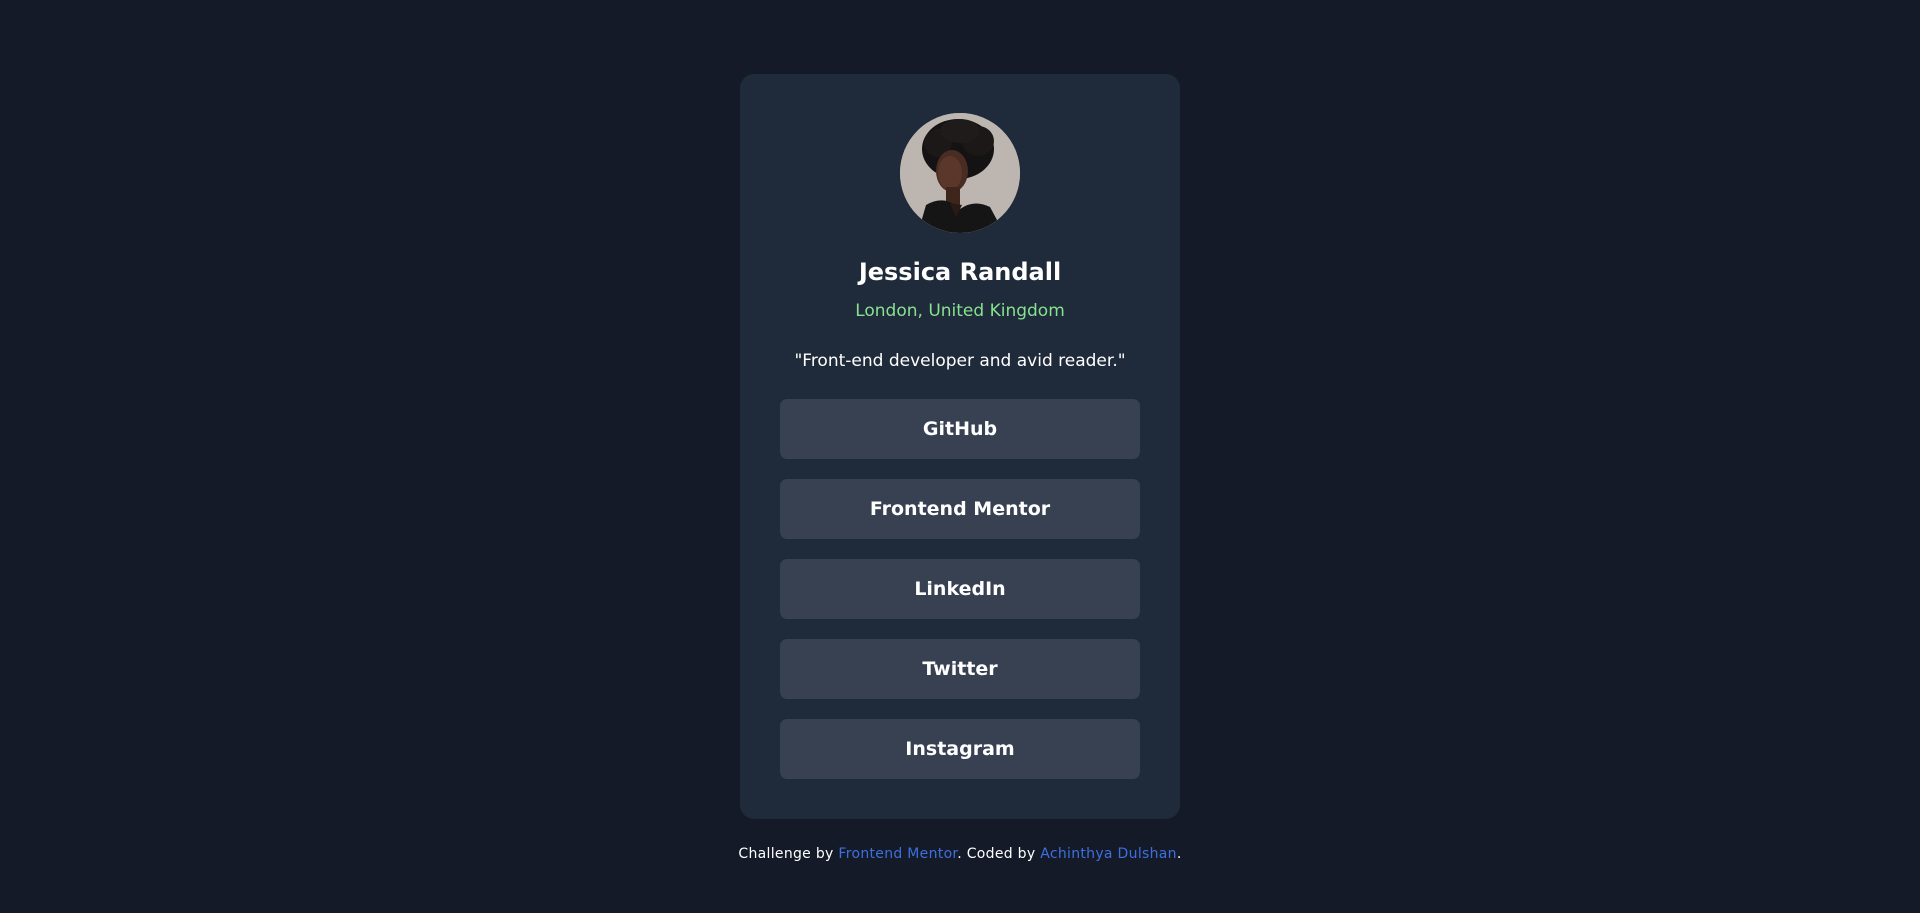  I want to click on twitter-link-button: Twitter, so click(960, 669).